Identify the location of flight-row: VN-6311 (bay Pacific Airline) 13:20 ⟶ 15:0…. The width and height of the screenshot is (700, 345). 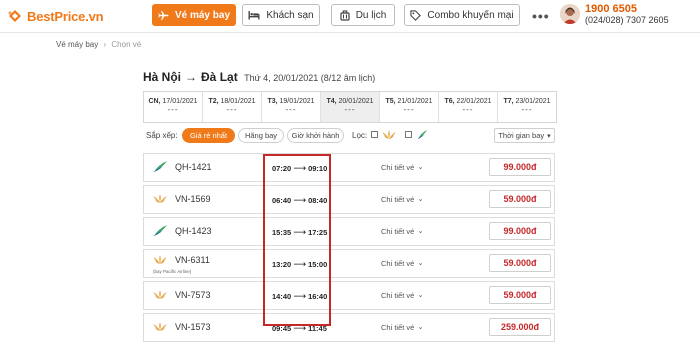
(349, 263).